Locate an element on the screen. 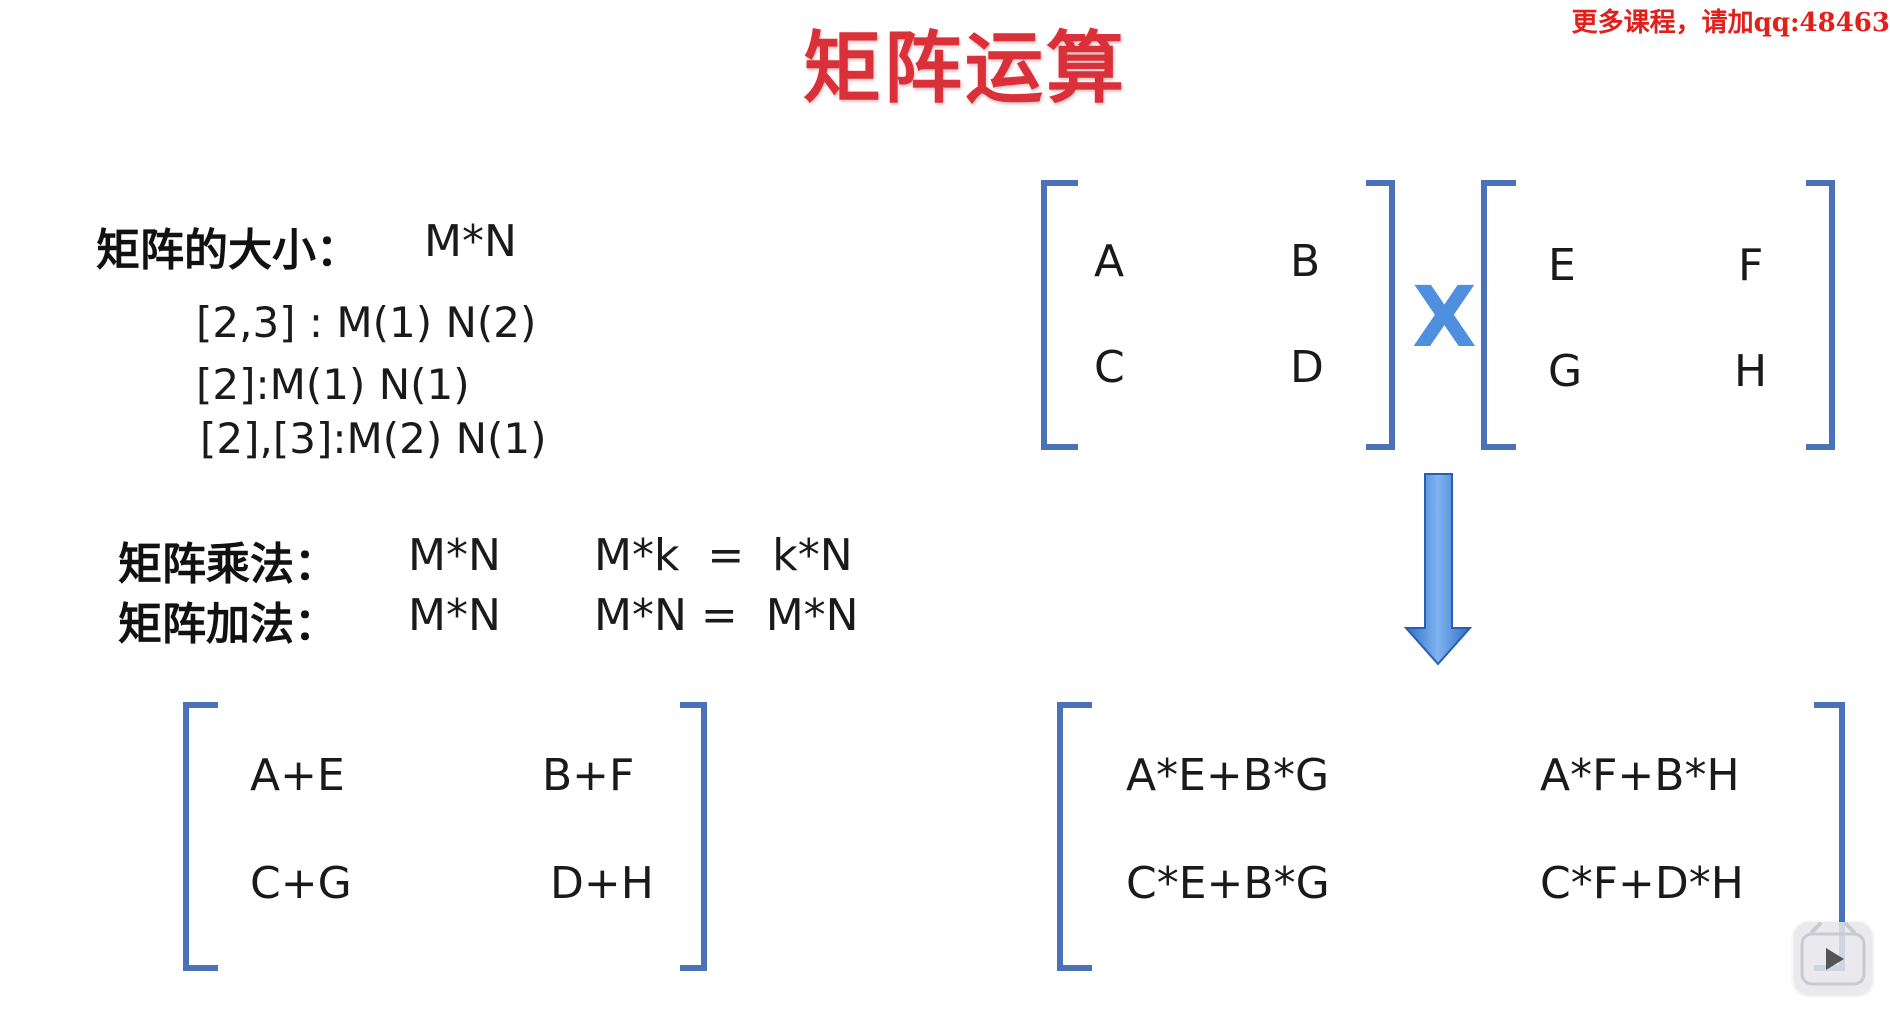  matrix-b-left-bracket is located at coordinates (1498, 315).